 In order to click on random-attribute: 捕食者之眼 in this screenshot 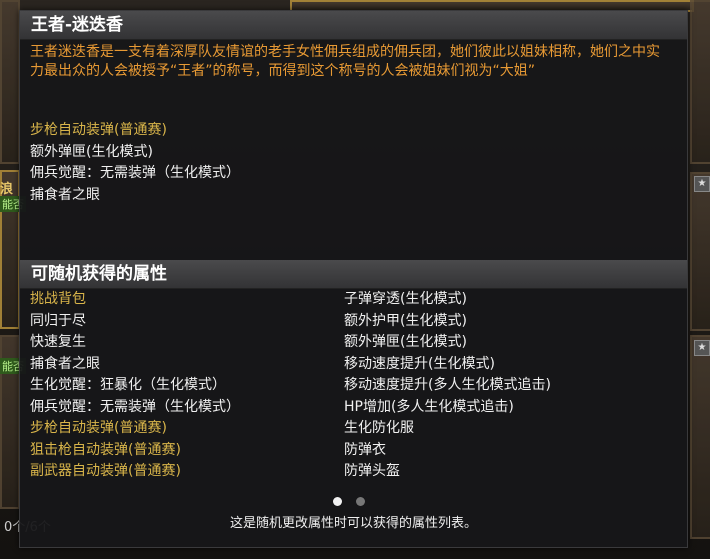, I will do `click(65, 363)`.